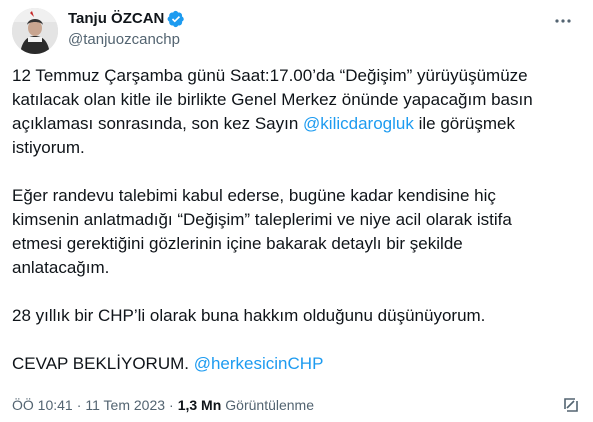  I want to click on tweet-header: Tanju ÖZCAN @tanjuozcanchp, so click(296, 31).